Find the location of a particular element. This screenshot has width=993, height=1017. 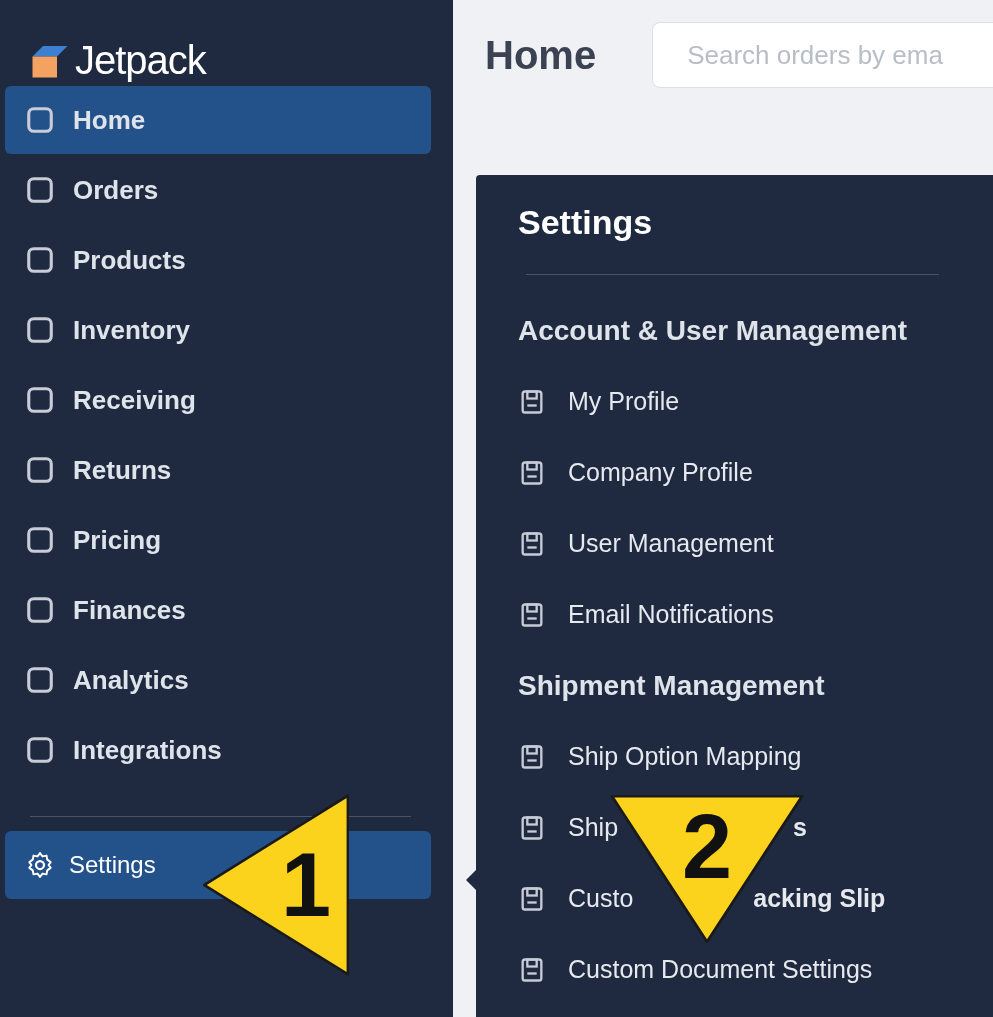

menu-item: Ship Option Mapping is located at coordinates (685, 756).